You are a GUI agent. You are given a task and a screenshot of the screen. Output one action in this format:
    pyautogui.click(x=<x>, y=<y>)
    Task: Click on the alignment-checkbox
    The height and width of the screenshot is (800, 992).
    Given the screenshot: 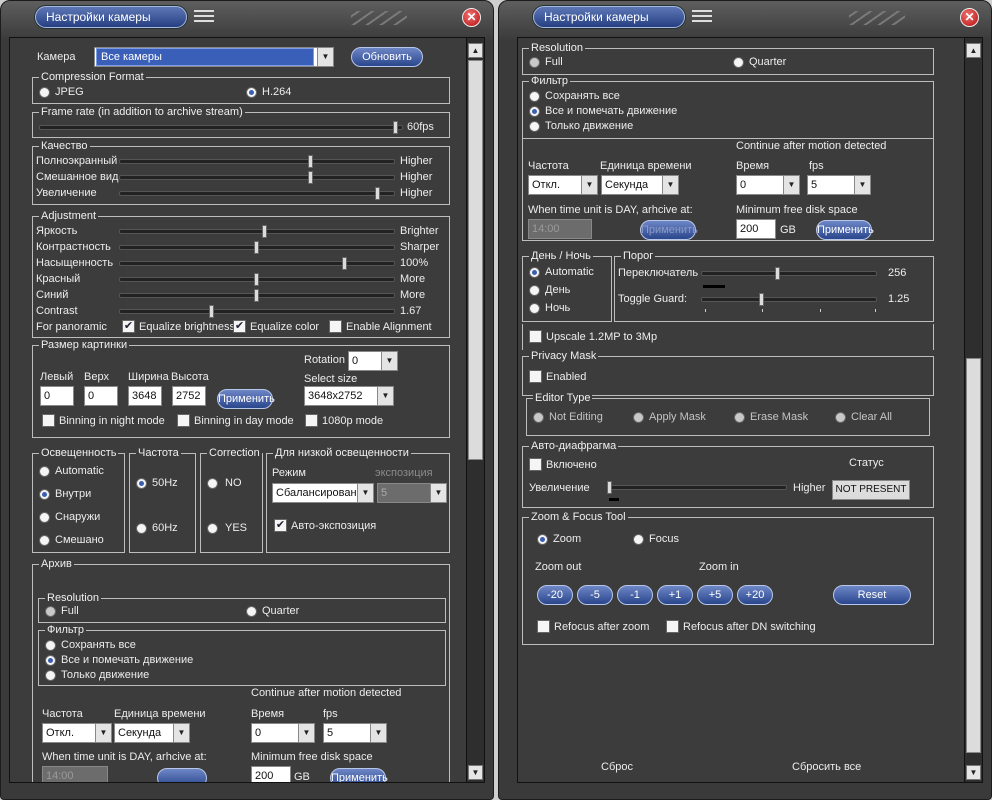 What is the action you would take?
    pyautogui.click(x=335, y=326)
    